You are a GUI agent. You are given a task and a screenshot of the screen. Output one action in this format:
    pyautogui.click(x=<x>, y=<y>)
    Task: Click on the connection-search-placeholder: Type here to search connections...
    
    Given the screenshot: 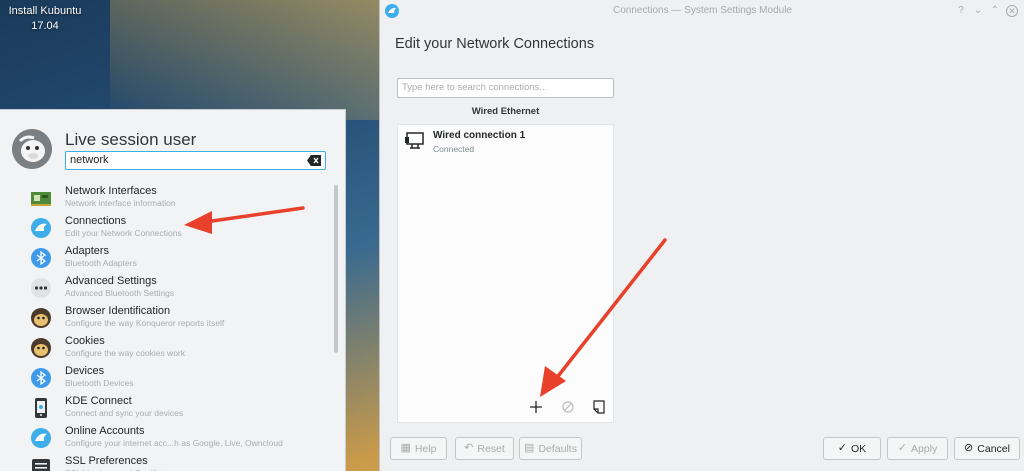 What is the action you would take?
    pyautogui.click(x=475, y=87)
    